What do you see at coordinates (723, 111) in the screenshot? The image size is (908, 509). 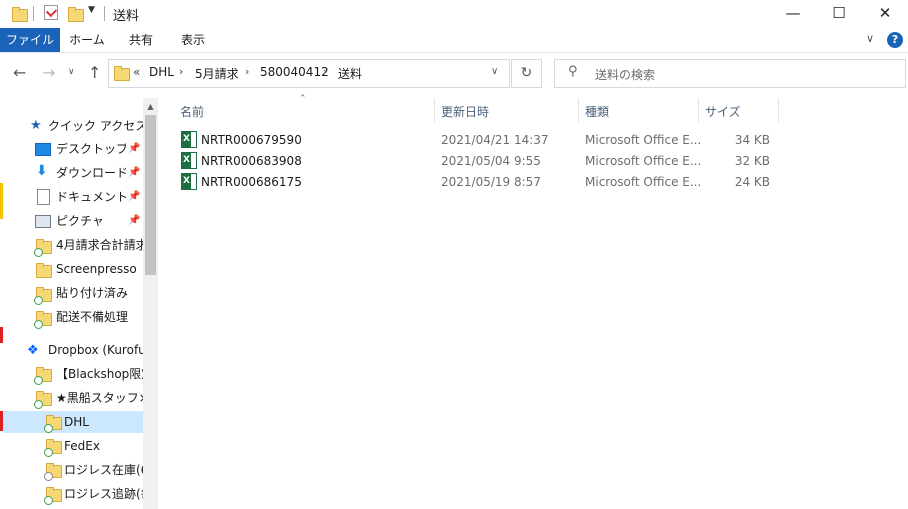 I see `column-size: サイズ` at bounding box center [723, 111].